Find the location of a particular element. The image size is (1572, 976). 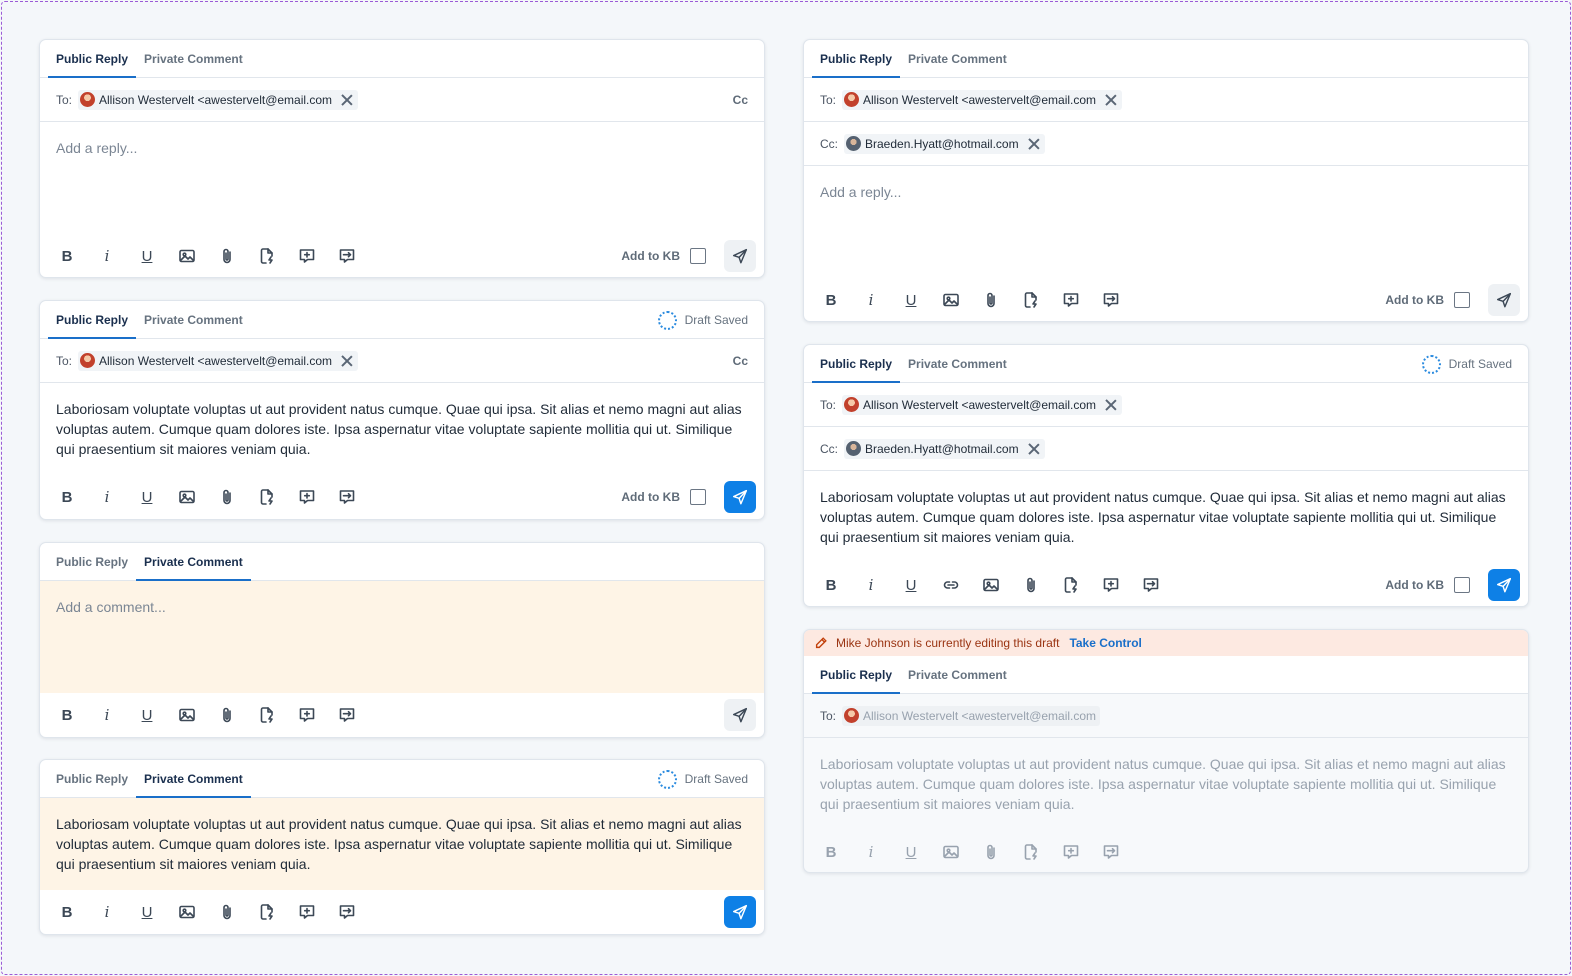

link-icon is located at coordinates (951, 585).